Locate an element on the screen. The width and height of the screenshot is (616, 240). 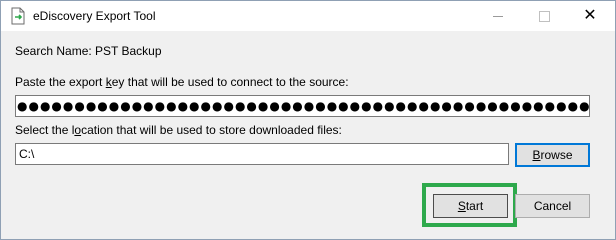
browse-accel: B is located at coordinates (536, 155).